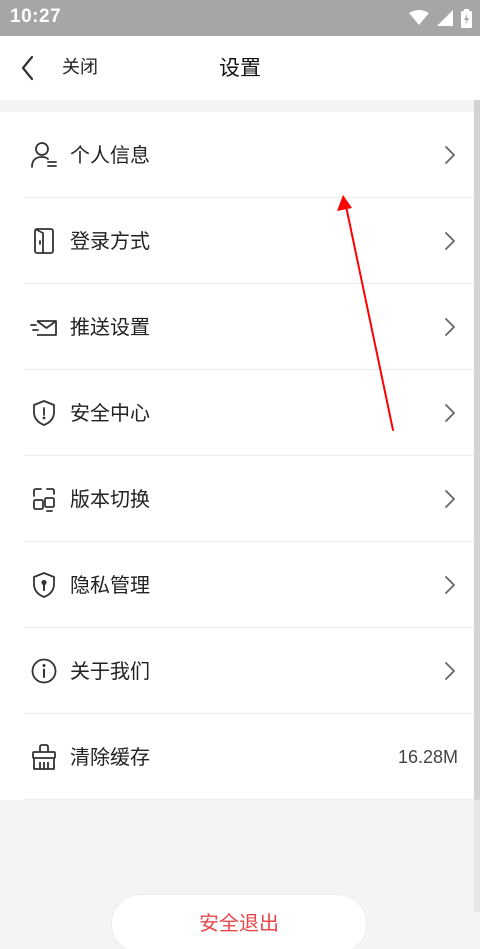 This screenshot has height=949, width=480. Describe the element at coordinates (237, 585) in the screenshot. I see `settings-item-privacy-management: 隐私管理` at that location.